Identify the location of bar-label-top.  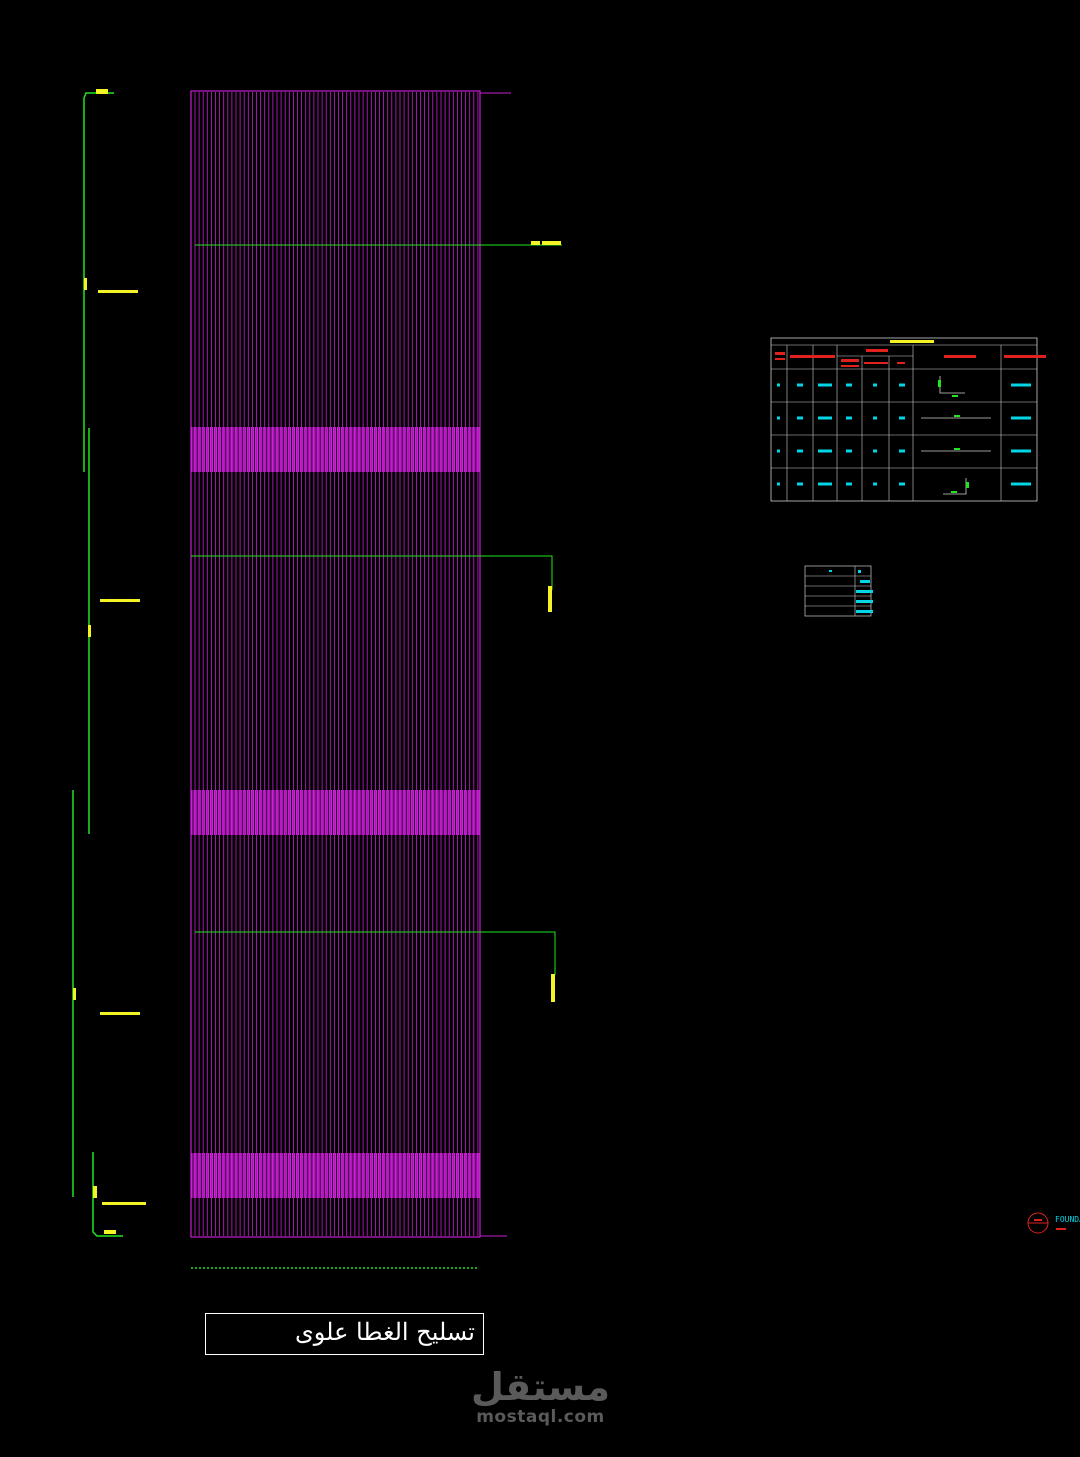
(102, 91).